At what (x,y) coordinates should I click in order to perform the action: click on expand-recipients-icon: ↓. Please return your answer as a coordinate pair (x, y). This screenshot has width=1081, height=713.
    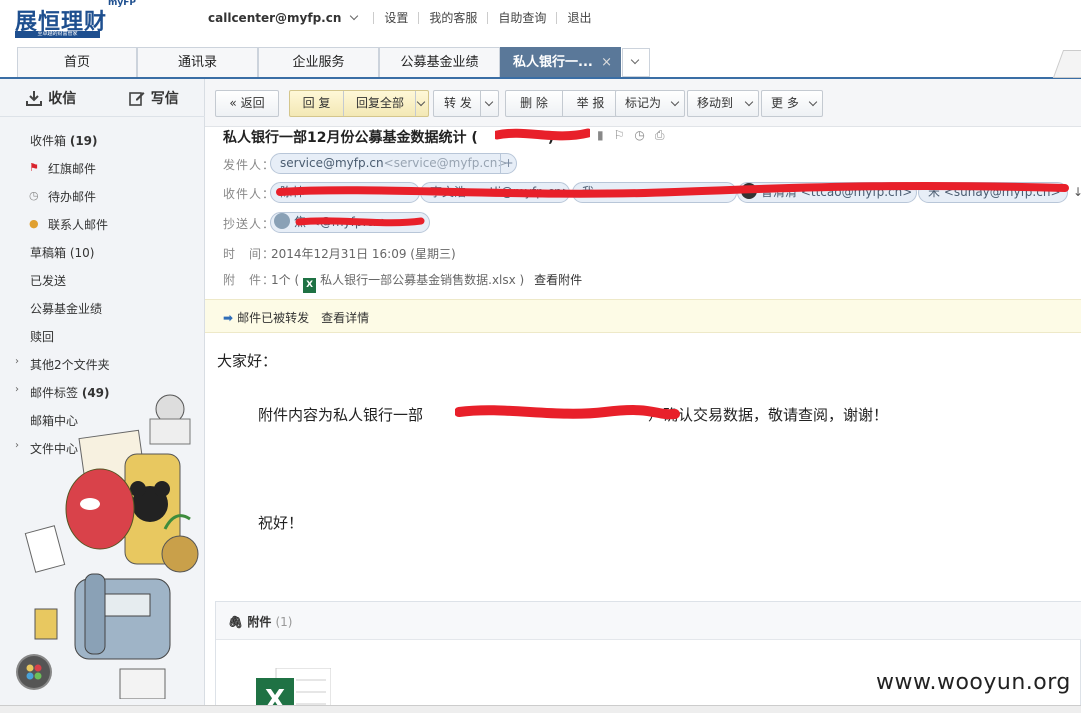
    Looking at the image, I should click on (1077, 192).